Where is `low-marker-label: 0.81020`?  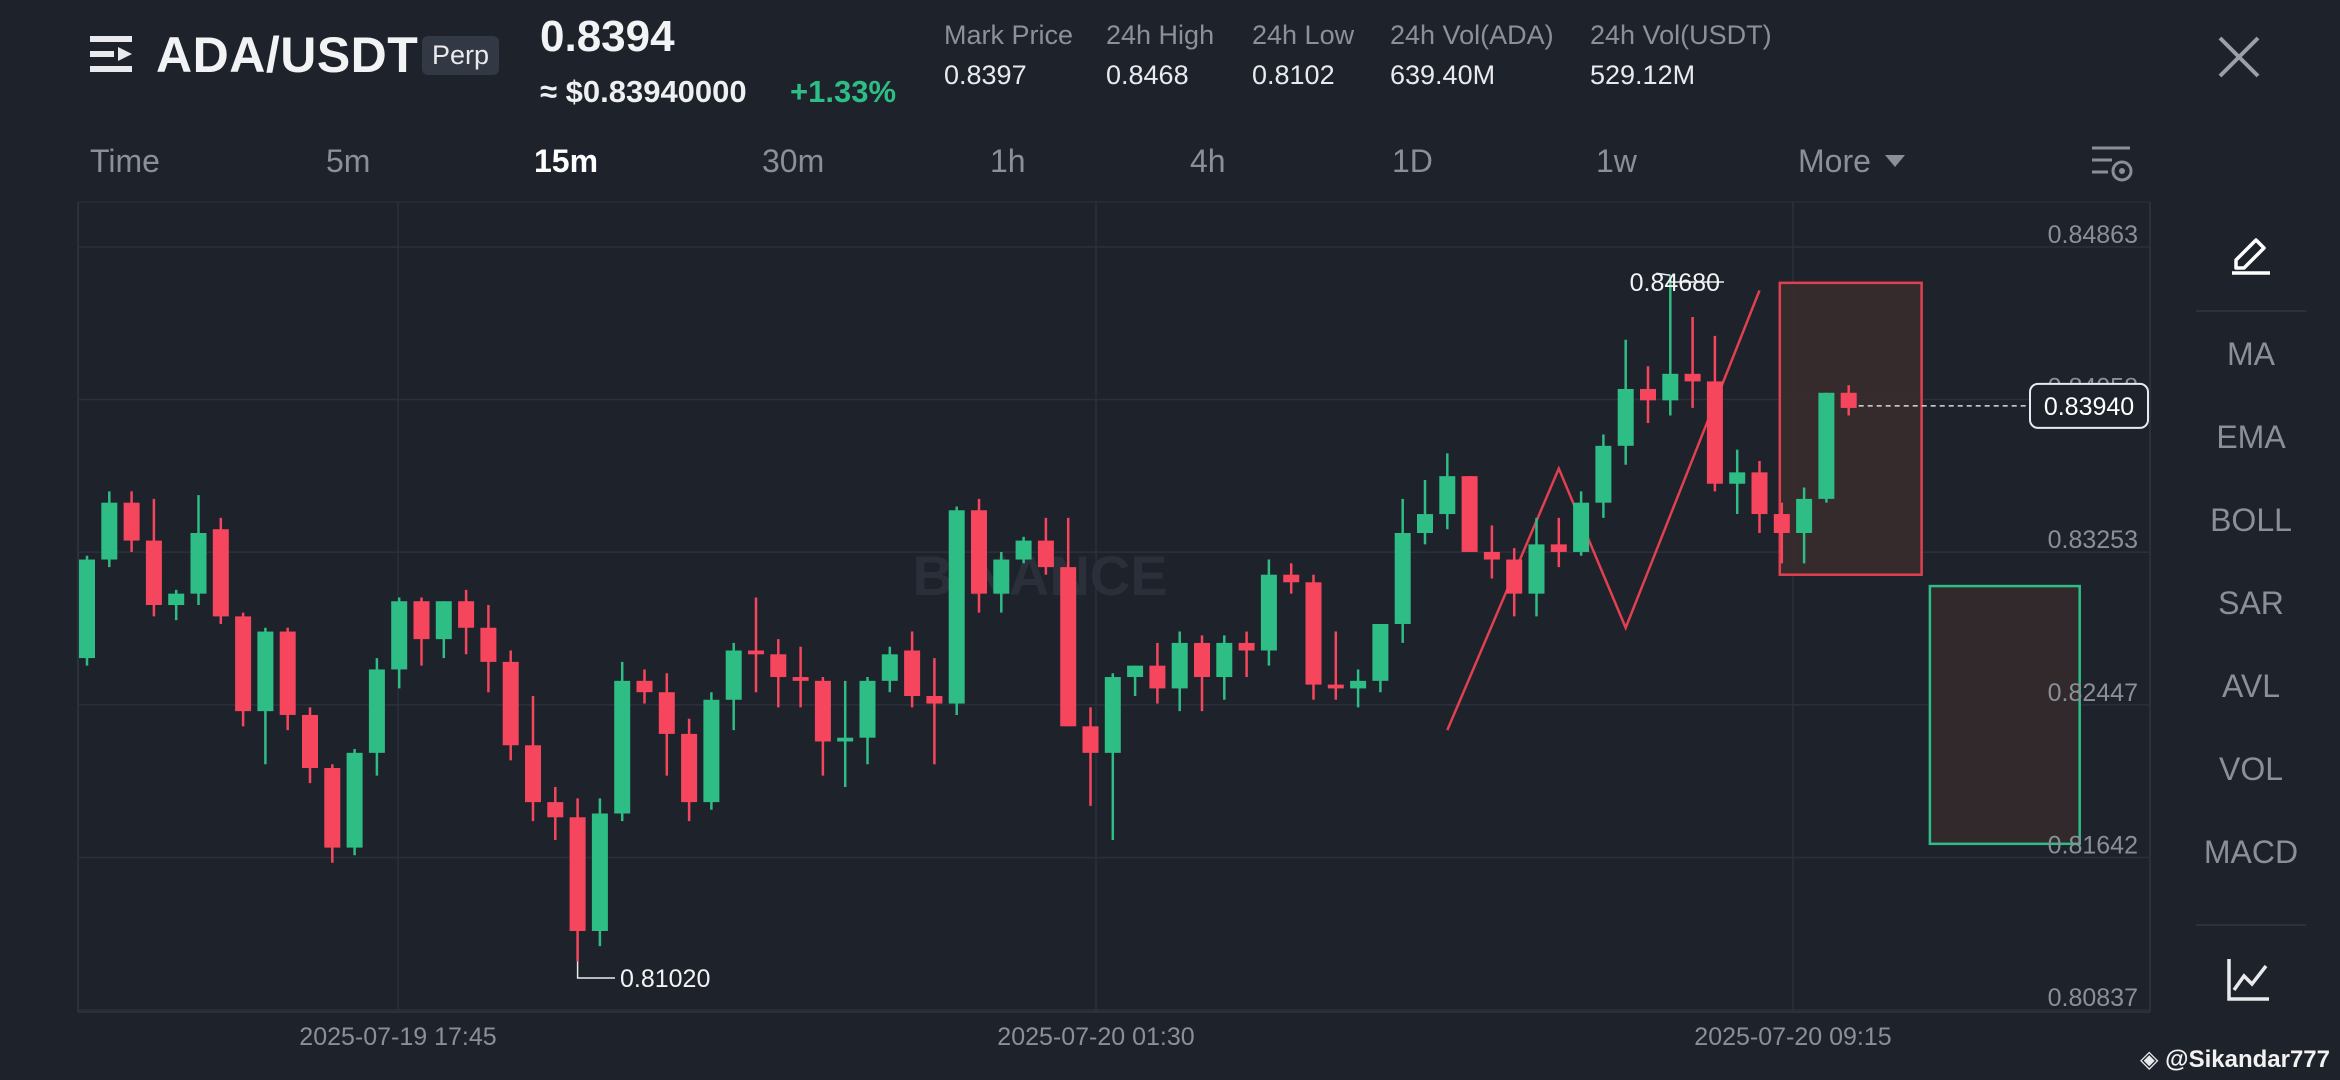
low-marker-label: 0.81020 is located at coordinates (665, 979).